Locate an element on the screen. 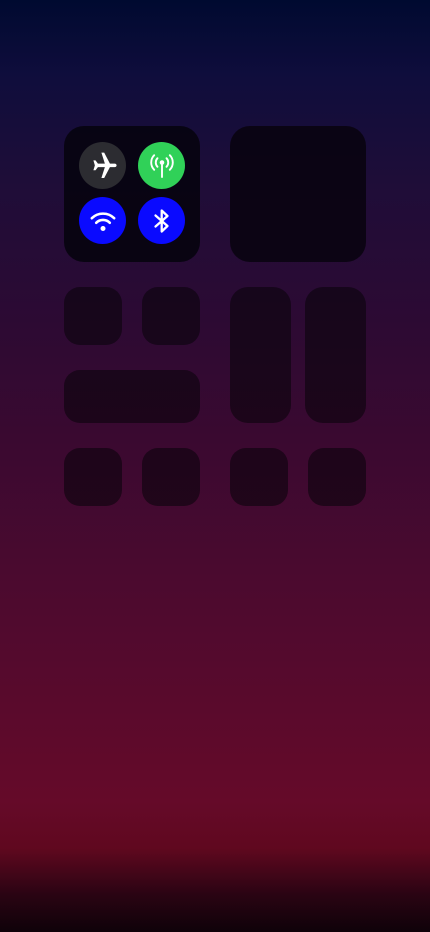  wifi-toggle is located at coordinates (102, 220).